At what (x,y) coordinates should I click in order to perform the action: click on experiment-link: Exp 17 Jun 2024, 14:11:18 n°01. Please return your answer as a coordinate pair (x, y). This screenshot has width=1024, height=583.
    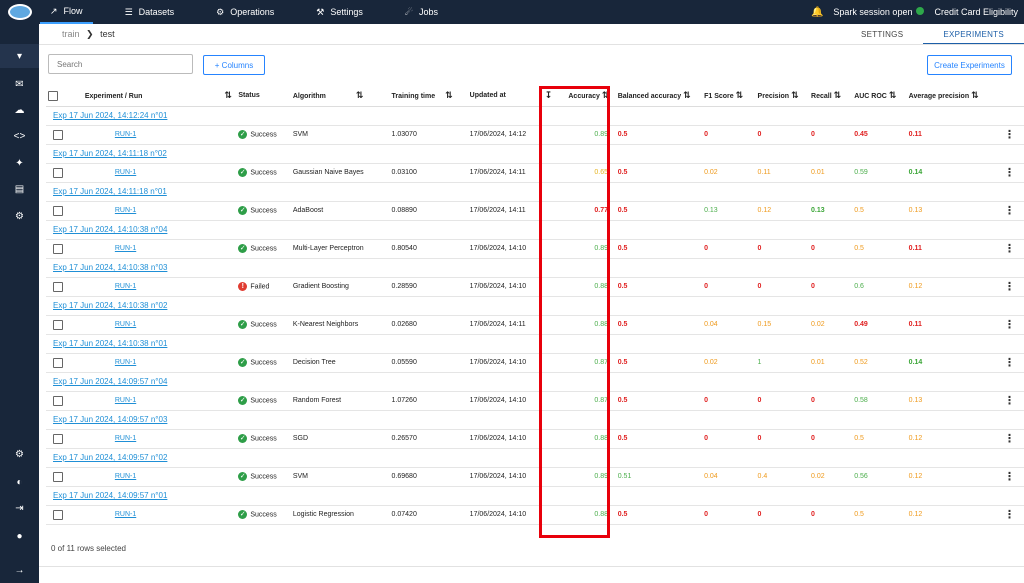
    Looking at the image, I should click on (110, 191).